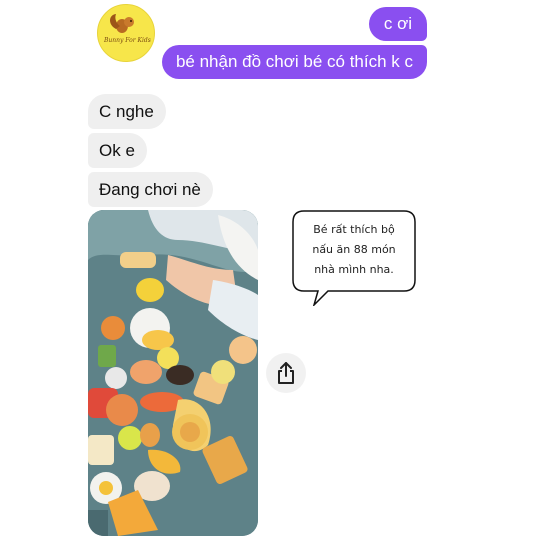 This screenshot has width=540, height=540. I want to click on message-text: C nghe, so click(126, 111).